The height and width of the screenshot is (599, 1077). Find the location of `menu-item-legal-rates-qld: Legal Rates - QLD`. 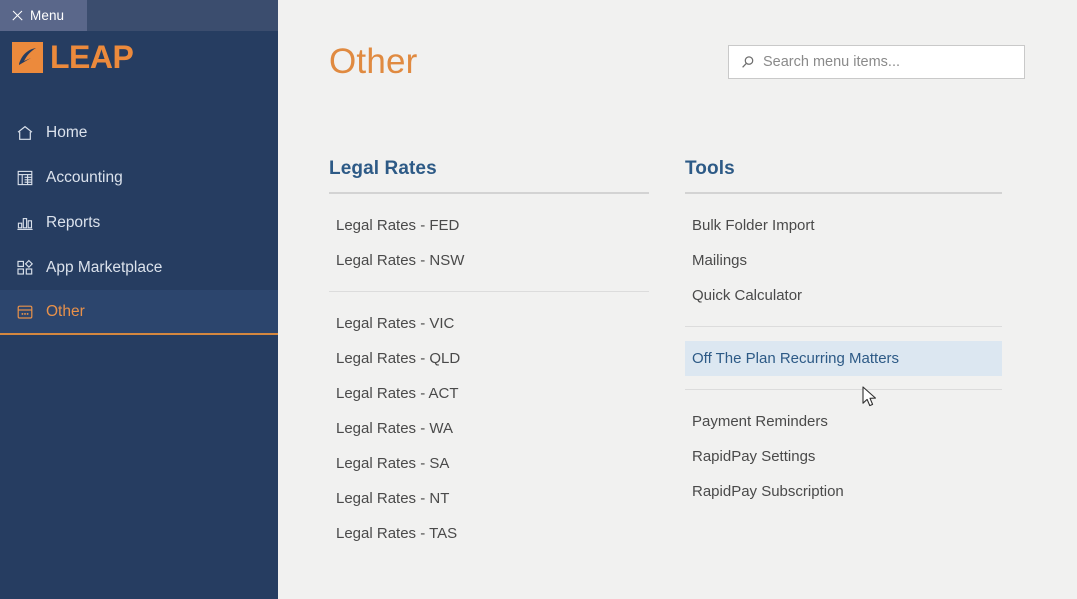

menu-item-legal-rates-qld: Legal Rates - QLD is located at coordinates (489, 358).